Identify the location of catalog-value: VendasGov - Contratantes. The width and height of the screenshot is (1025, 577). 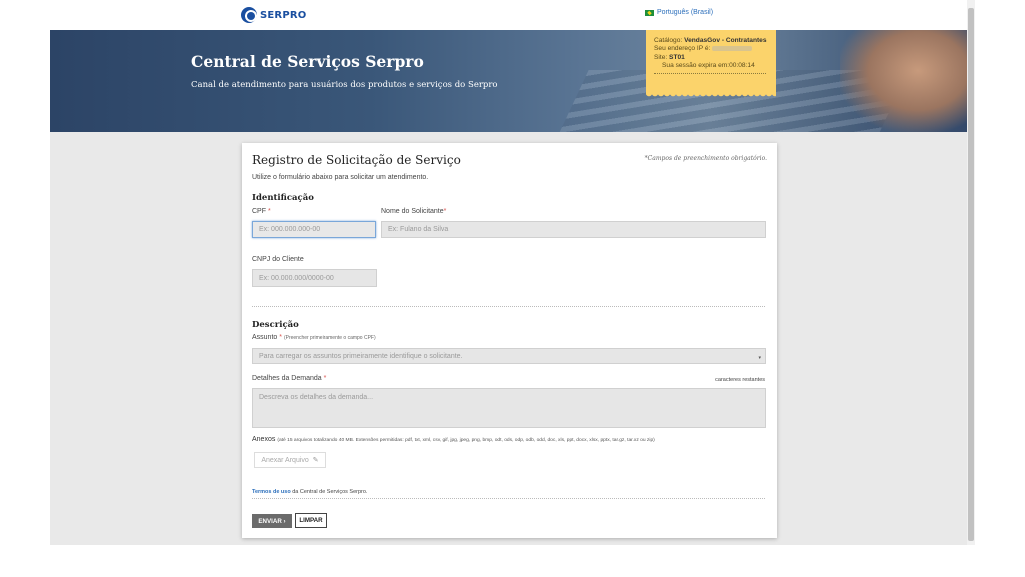
(725, 40).